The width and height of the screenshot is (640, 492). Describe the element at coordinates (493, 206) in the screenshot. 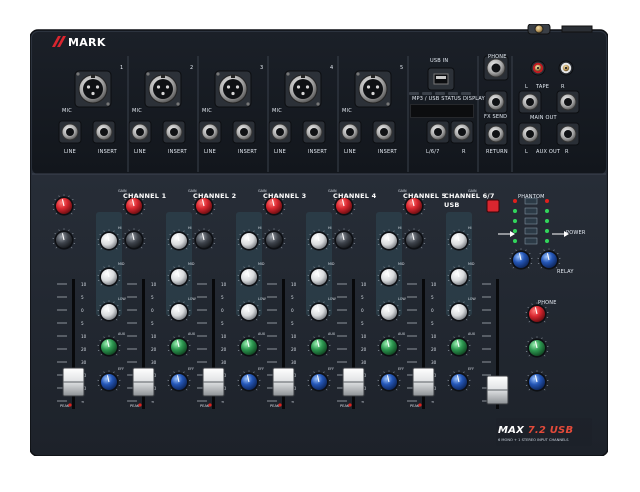

I see `phantom-switch` at that location.